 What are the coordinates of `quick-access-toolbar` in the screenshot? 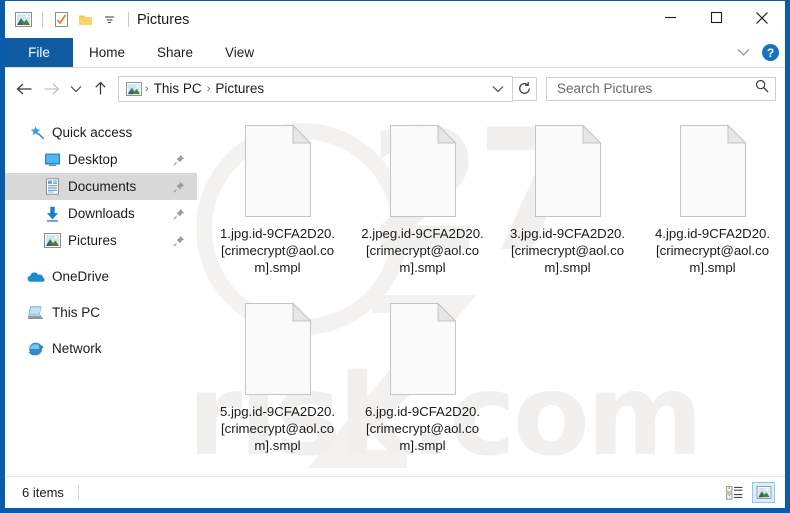 It's located at (73, 19).